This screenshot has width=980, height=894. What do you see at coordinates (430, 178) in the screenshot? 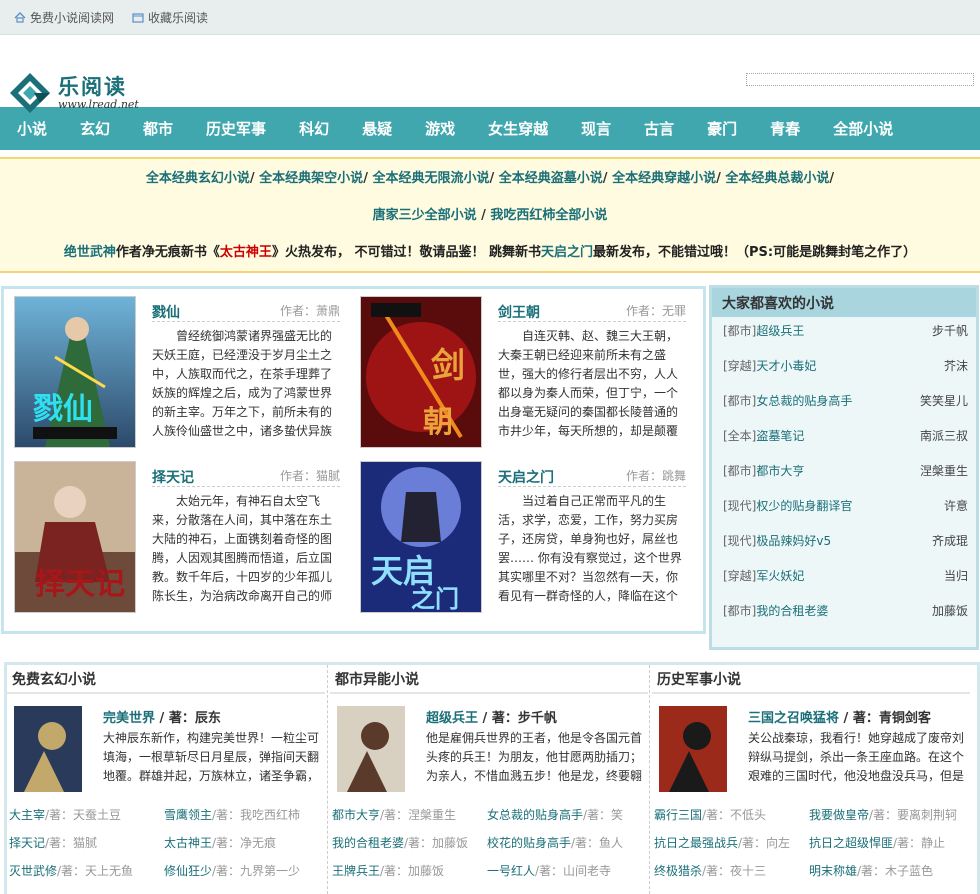
I see `notice-link: 全本经典无限流小说` at bounding box center [430, 178].